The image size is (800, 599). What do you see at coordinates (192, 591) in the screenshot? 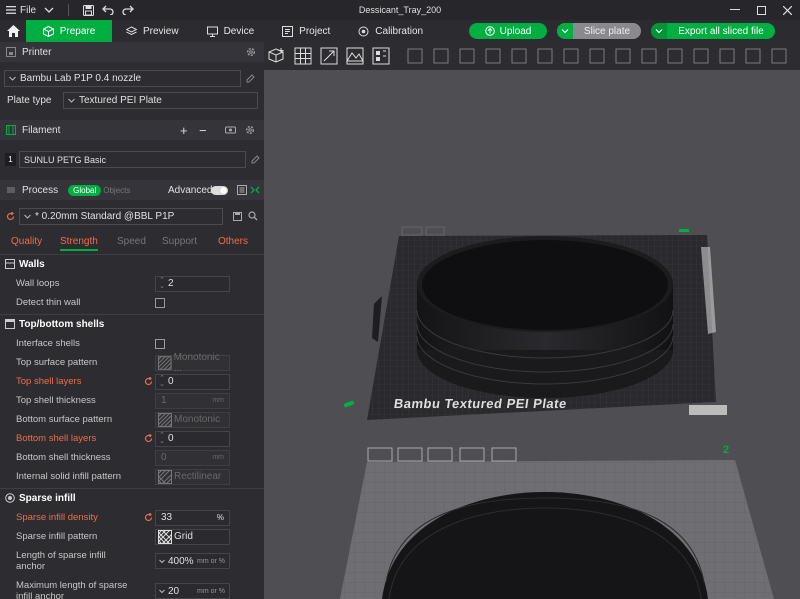
I see `sparse-max-anchor-input: 20 mm or %` at bounding box center [192, 591].